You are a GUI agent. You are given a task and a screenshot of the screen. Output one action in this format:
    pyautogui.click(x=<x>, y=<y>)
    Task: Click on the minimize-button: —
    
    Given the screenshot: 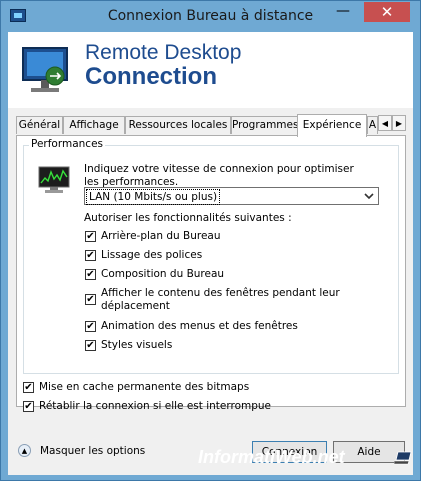 What is the action you would take?
    pyautogui.click(x=343, y=12)
    